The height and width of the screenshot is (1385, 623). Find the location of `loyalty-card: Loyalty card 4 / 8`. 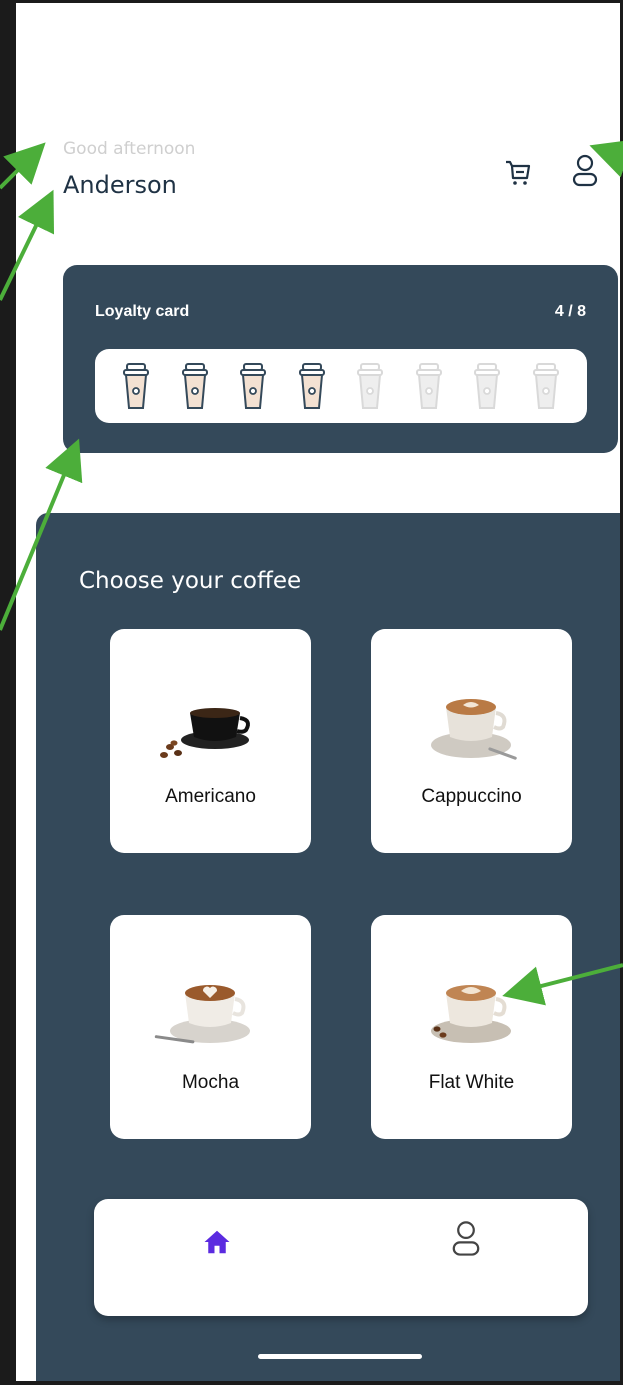

loyalty-card: Loyalty card 4 / 8 is located at coordinates (340, 359).